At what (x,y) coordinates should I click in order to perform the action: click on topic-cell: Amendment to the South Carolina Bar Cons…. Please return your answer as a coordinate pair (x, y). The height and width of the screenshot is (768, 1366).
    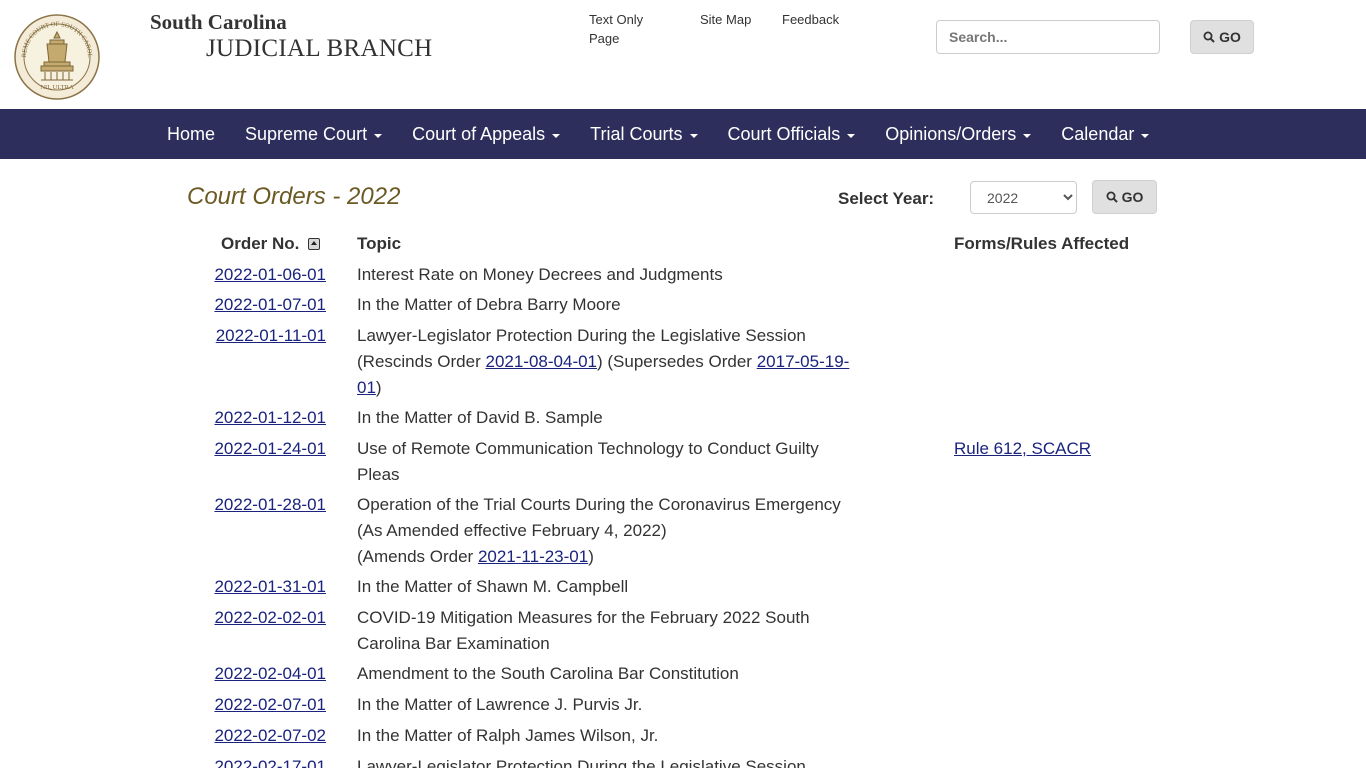
    Looking at the image, I should click on (622, 674).